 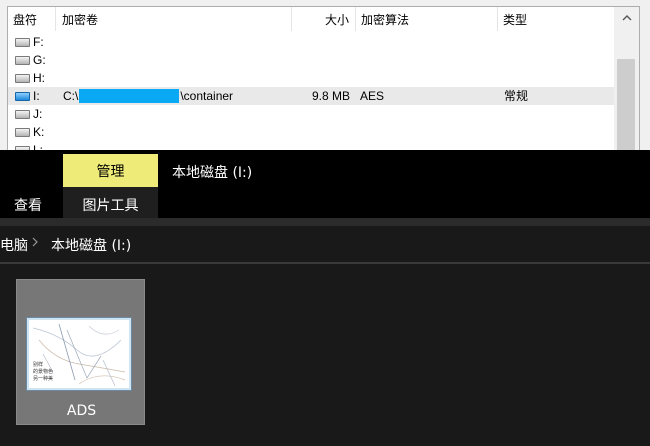 What do you see at coordinates (372, 96) in the screenshot?
I see `volume-algorithm: AES` at bounding box center [372, 96].